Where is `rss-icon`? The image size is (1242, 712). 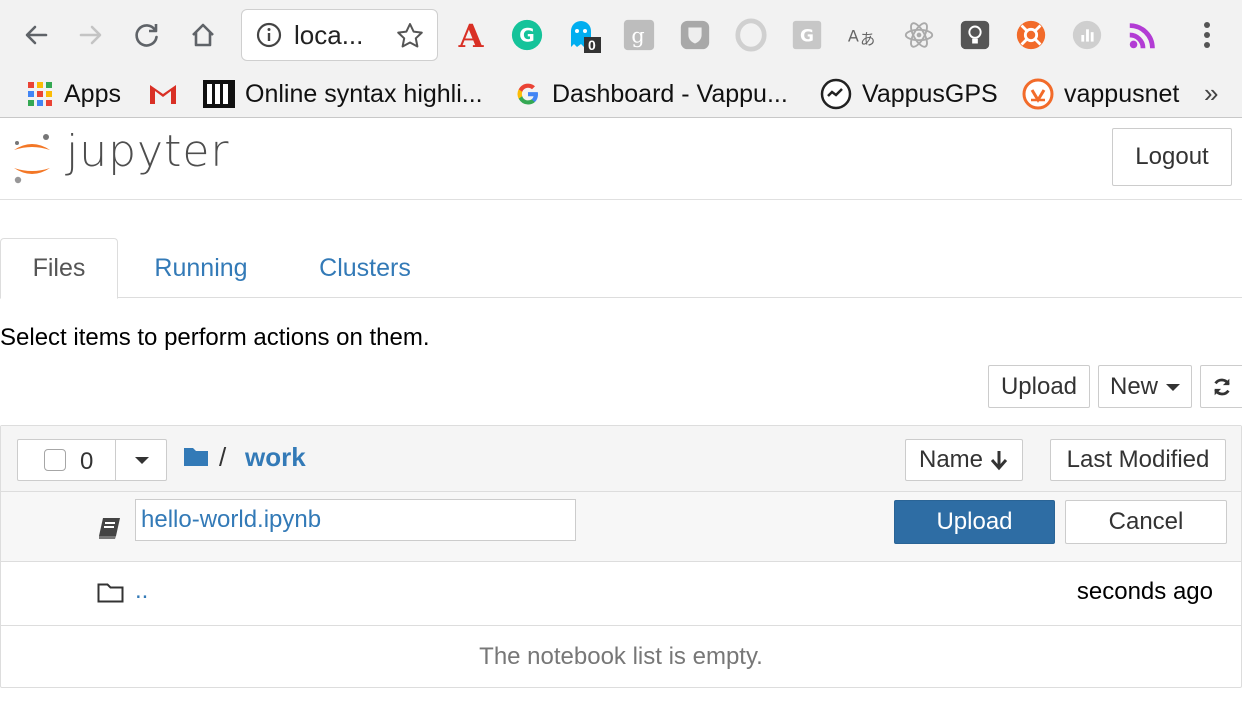
rss-icon is located at coordinates (1143, 35).